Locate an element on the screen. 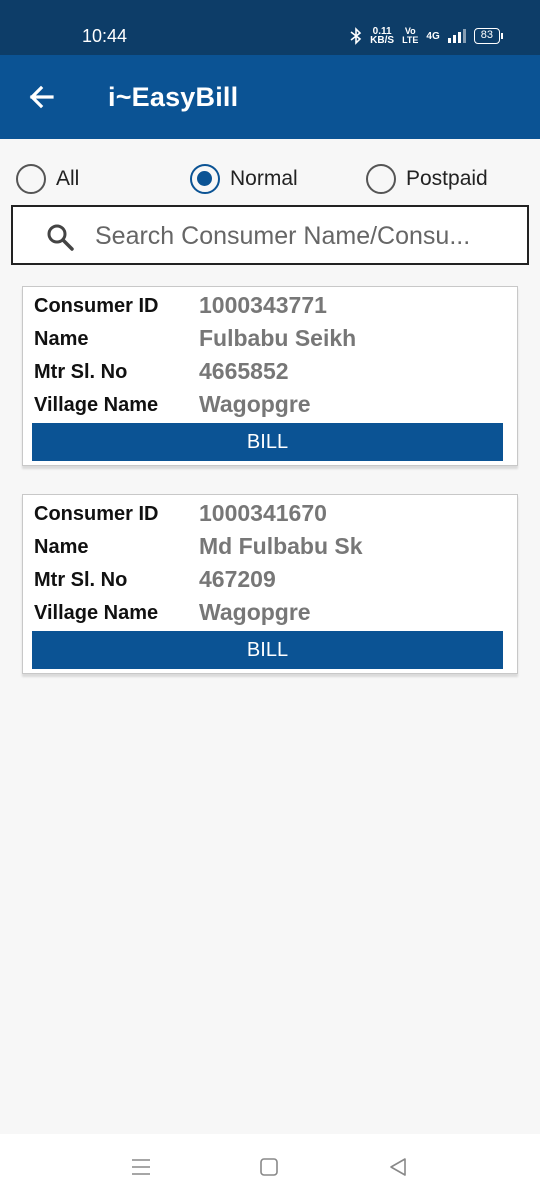  meter-row: Mtr Sl. No 4665852 is located at coordinates (274, 372).